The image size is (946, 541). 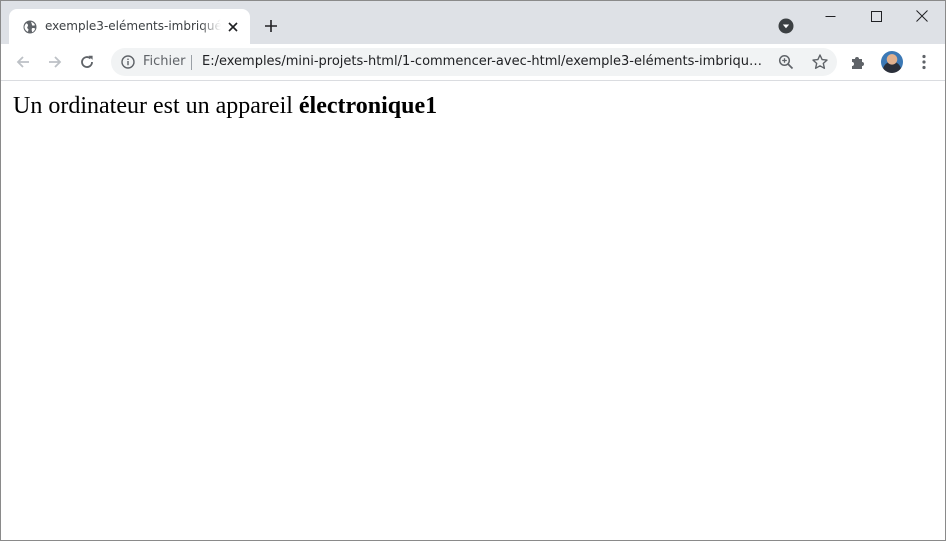 What do you see at coordinates (156, 106) in the screenshot?
I see `paragraph-text: Un ordinateur est un appareil` at bounding box center [156, 106].